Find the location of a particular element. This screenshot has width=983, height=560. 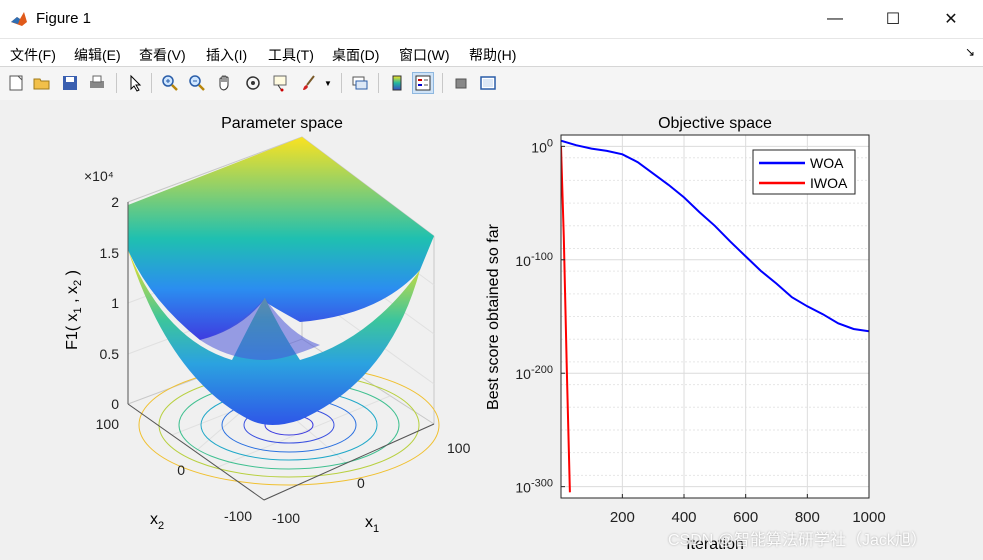

figure-toolbar: ▼ is located at coordinates (491, 83).